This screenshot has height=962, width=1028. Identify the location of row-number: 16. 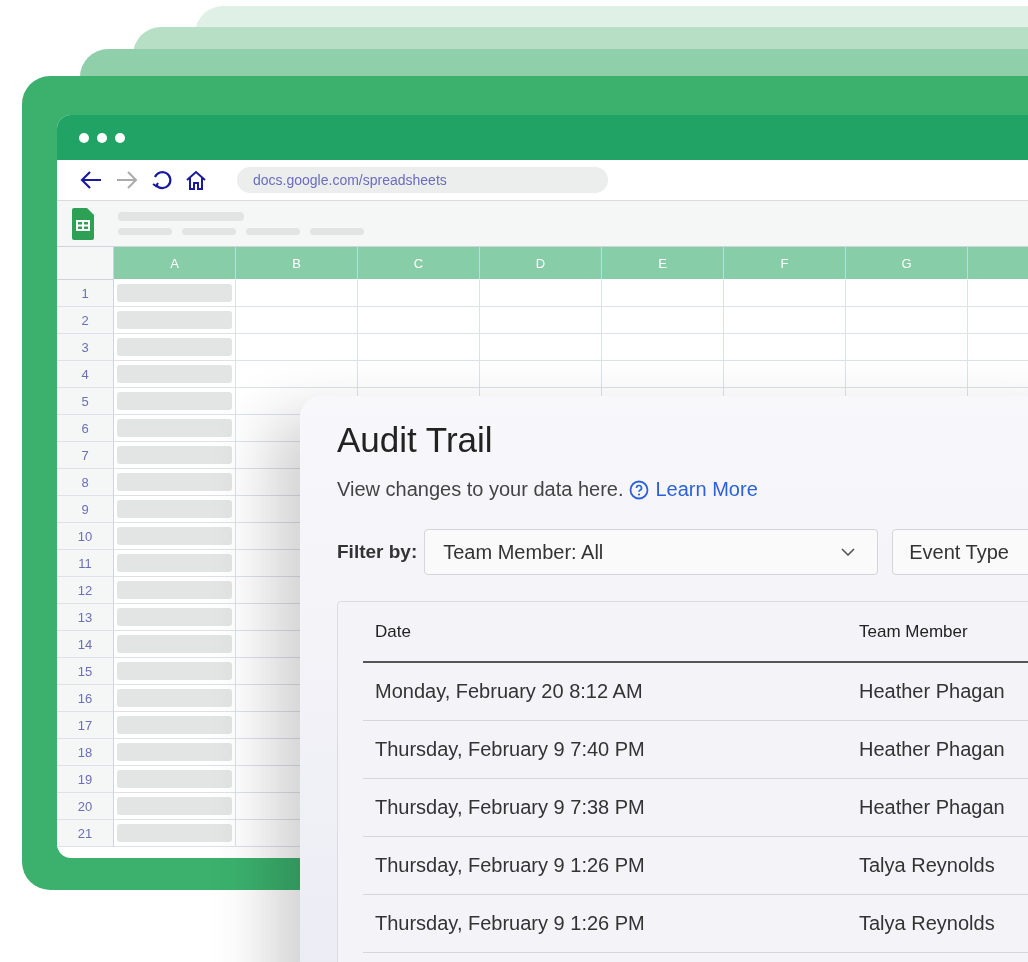
(85, 698).